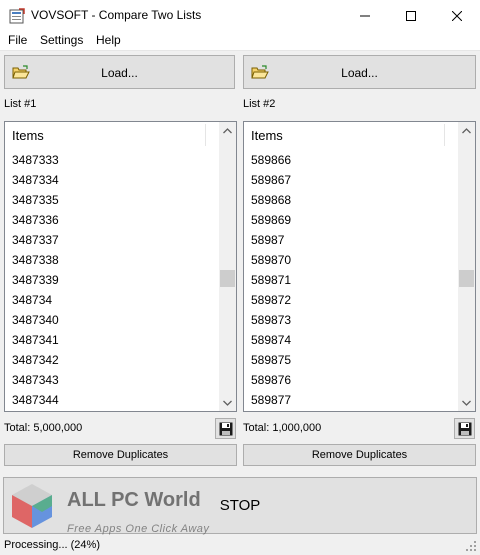  I want to click on list-item: 348734, so click(35, 300).